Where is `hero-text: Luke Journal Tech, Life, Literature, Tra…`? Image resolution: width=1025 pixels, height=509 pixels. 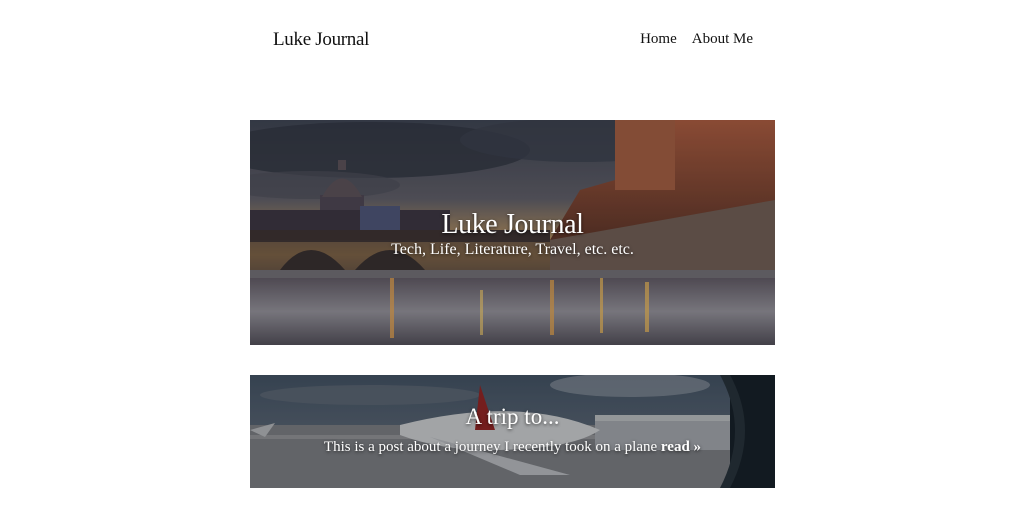
hero-text: Luke Journal Tech, Life, Literature, Tra… is located at coordinates (512, 234).